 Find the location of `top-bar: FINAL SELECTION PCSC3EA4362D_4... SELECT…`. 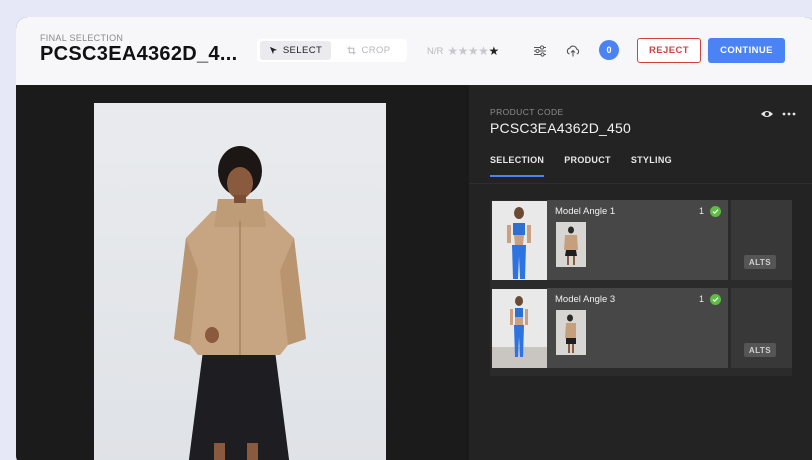

top-bar: FINAL SELECTION PCSC3EA4362D_4... SELECT… is located at coordinates (414, 51).